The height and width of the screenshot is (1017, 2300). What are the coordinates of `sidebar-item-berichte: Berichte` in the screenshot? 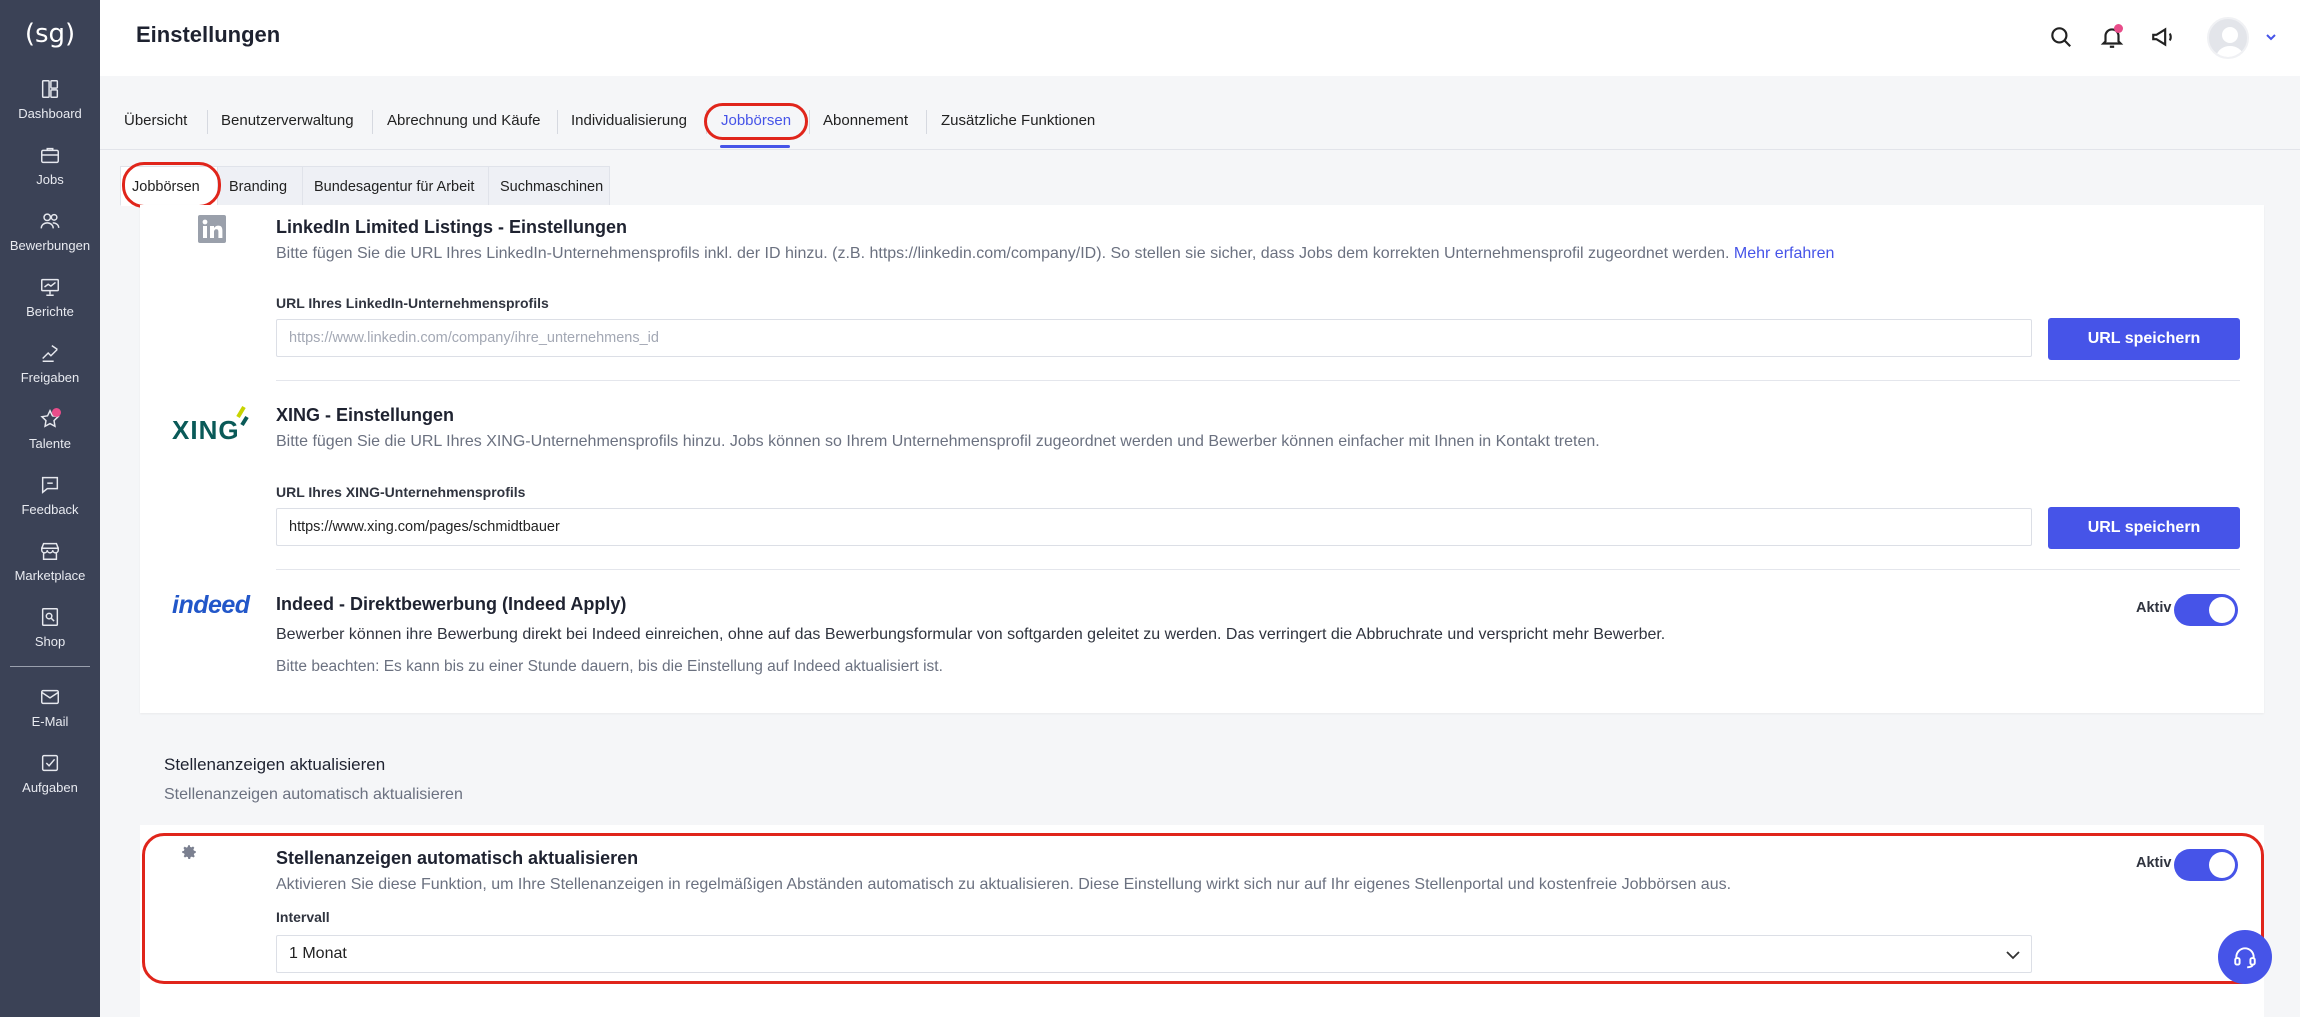 It's located at (50, 306).